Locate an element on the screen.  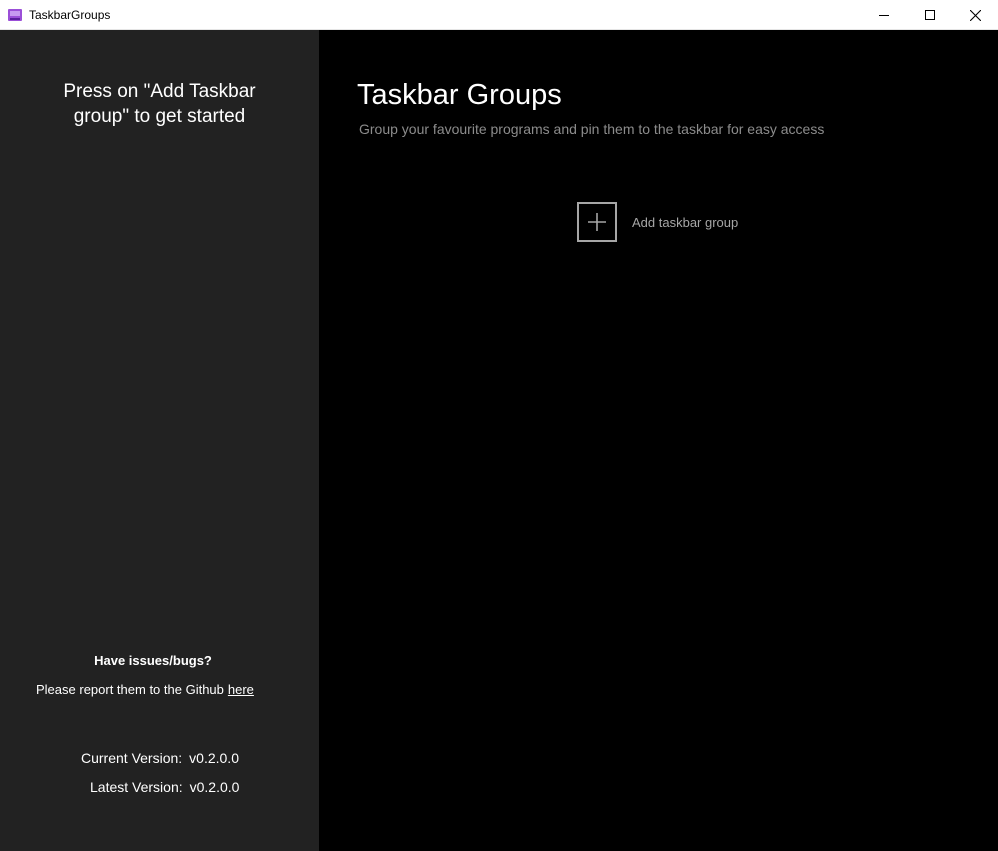
minimize-button is located at coordinates (884, 15).